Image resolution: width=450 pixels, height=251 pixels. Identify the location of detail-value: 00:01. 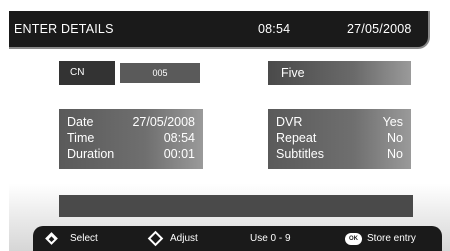
(179, 154).